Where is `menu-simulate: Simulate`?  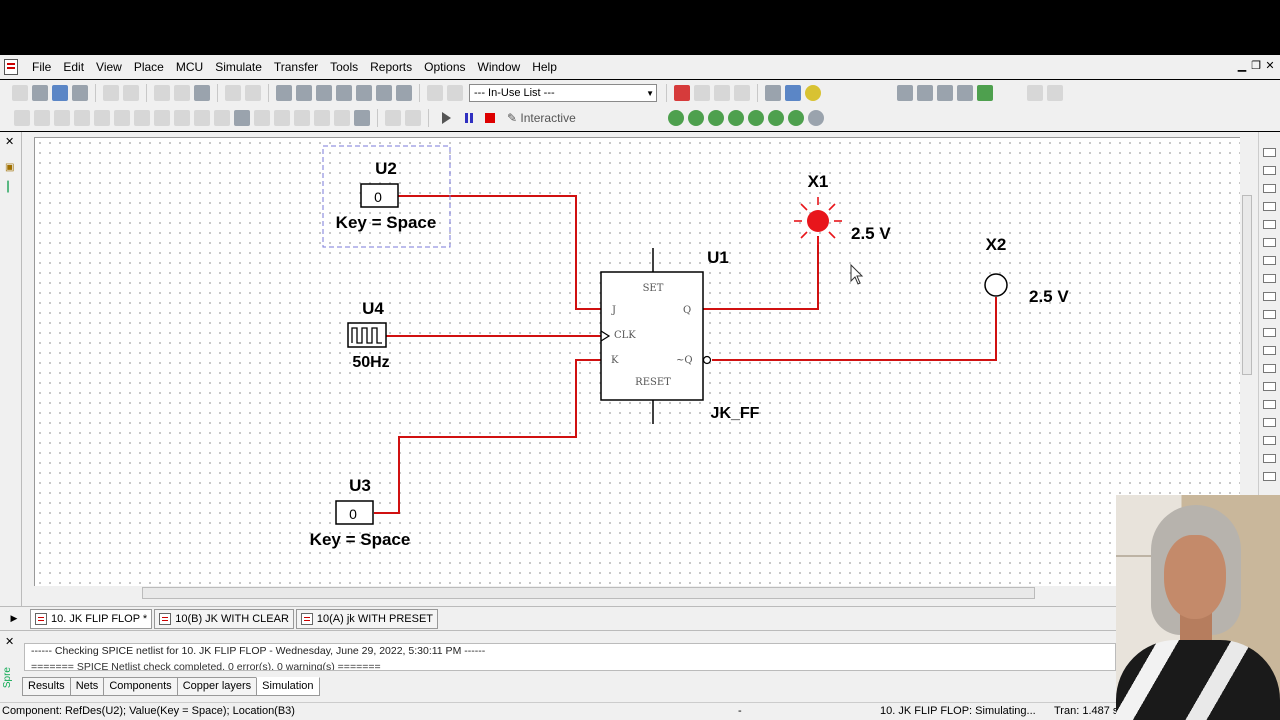 menu-simulate: Simulate is located at coordinates (238, 67).